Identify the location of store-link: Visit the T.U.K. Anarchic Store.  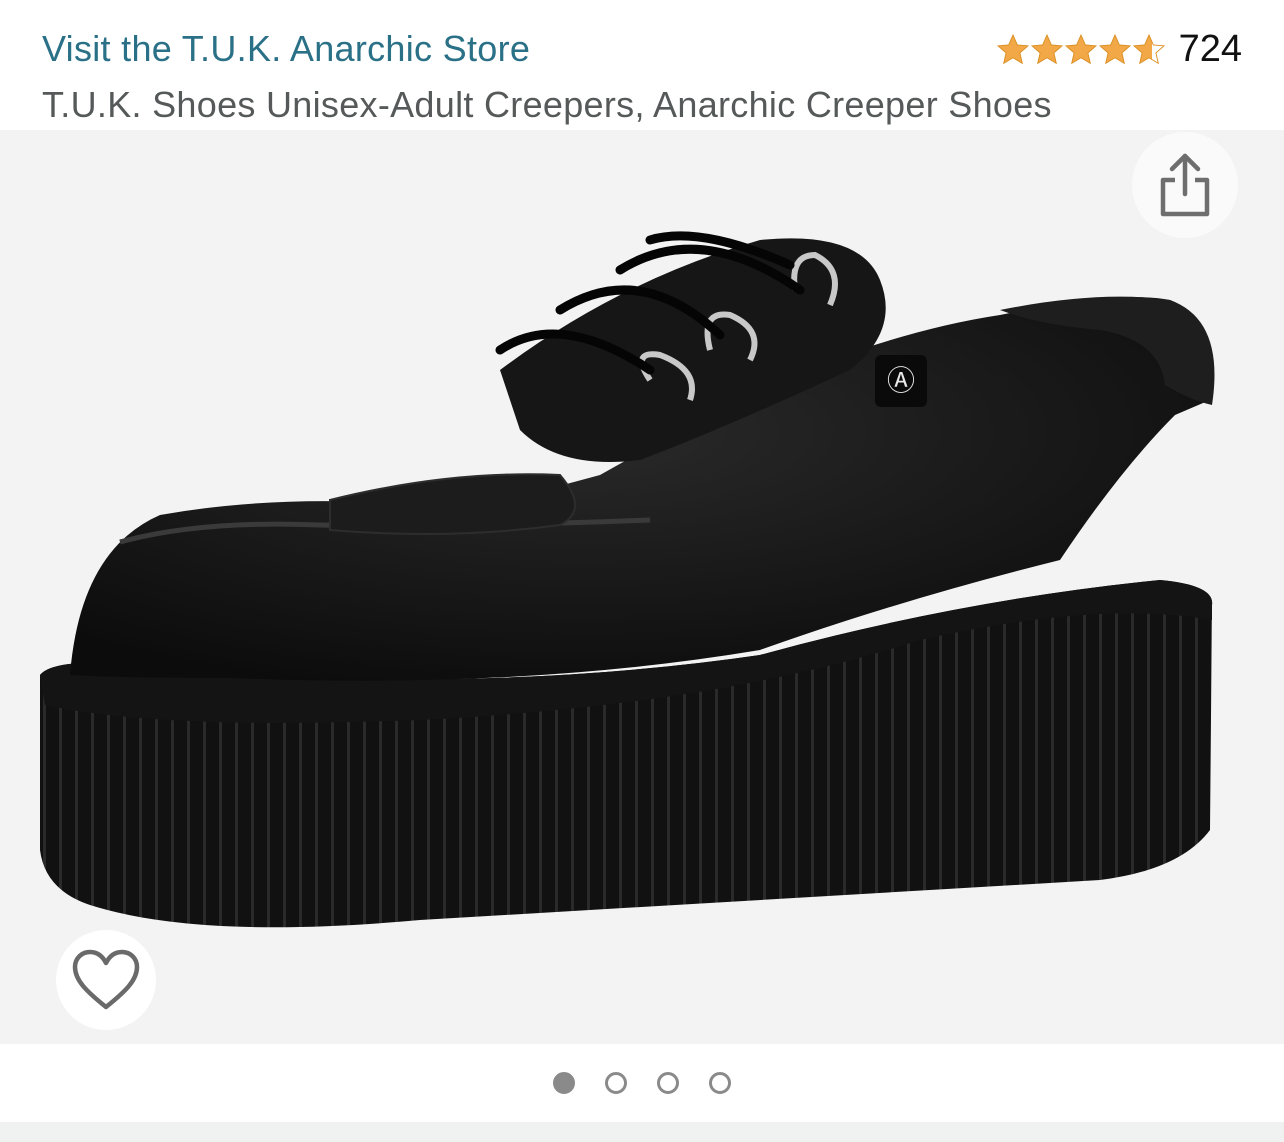
(286, 49).